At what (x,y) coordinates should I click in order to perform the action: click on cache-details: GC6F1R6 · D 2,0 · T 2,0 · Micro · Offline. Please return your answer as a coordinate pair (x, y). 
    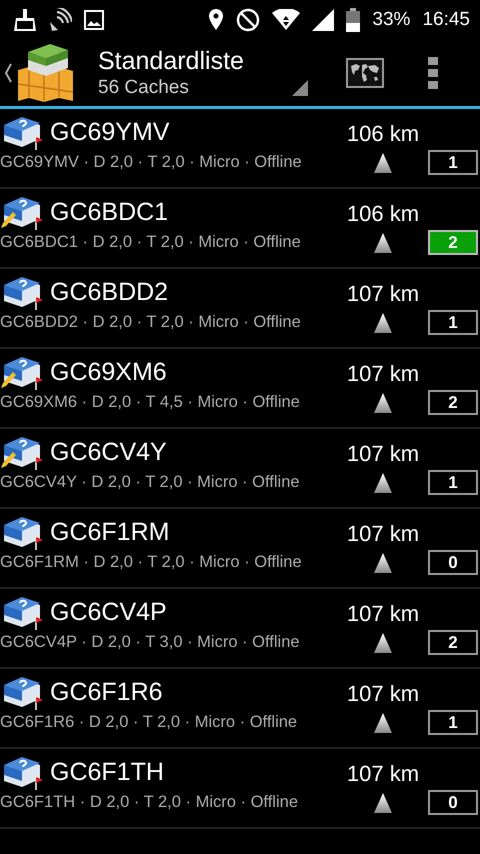
    Looking at the image, I should click on (149, 722).